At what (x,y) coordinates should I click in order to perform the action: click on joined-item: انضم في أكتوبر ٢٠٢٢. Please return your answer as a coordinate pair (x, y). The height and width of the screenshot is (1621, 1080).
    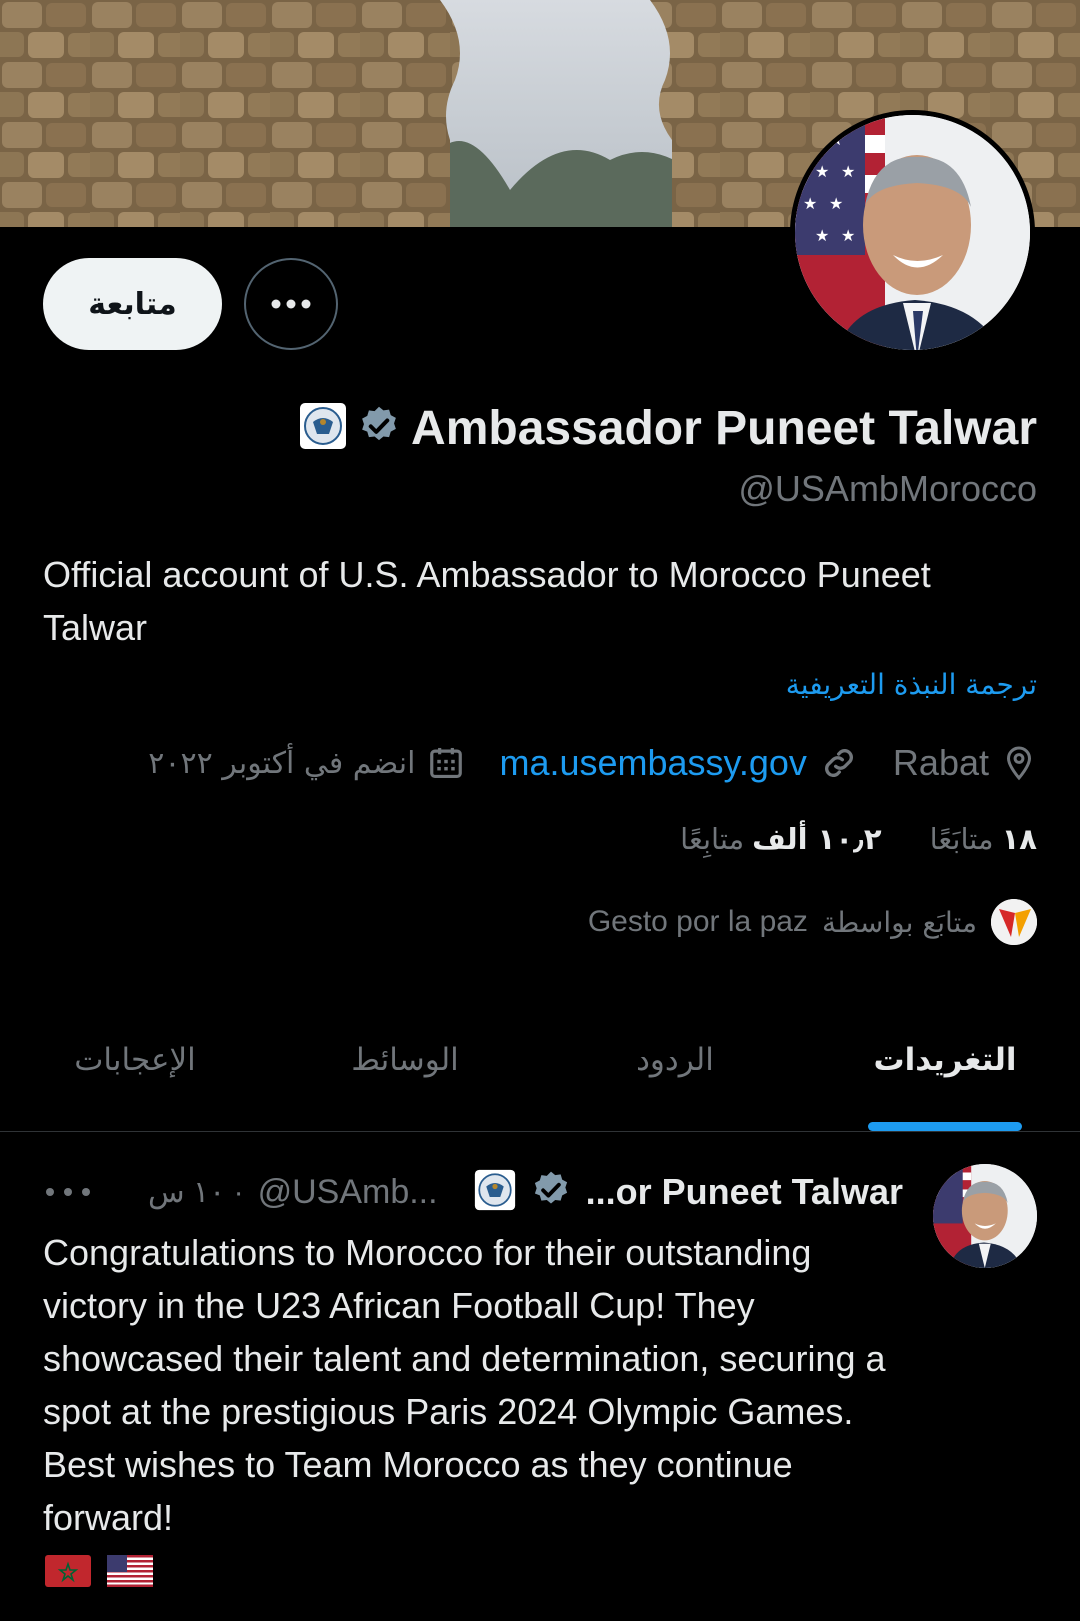
    Looking at the image, I should click on (306, 763).